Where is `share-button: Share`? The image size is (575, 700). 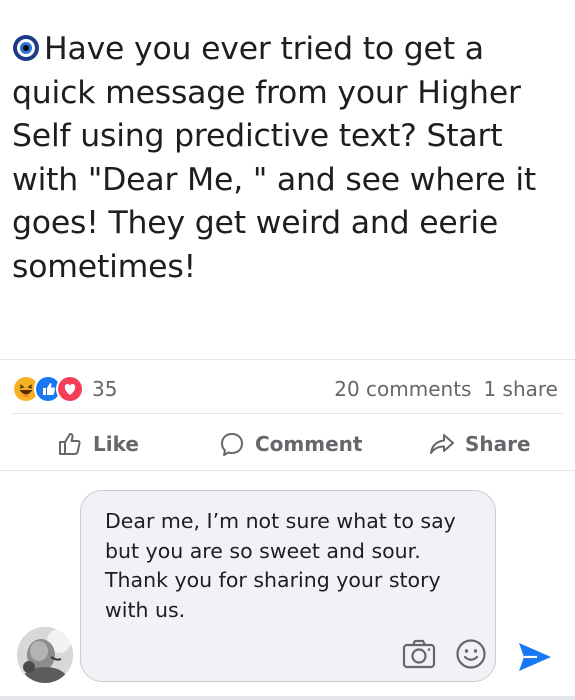 share-button: Share is located at coordinates (480, 444).